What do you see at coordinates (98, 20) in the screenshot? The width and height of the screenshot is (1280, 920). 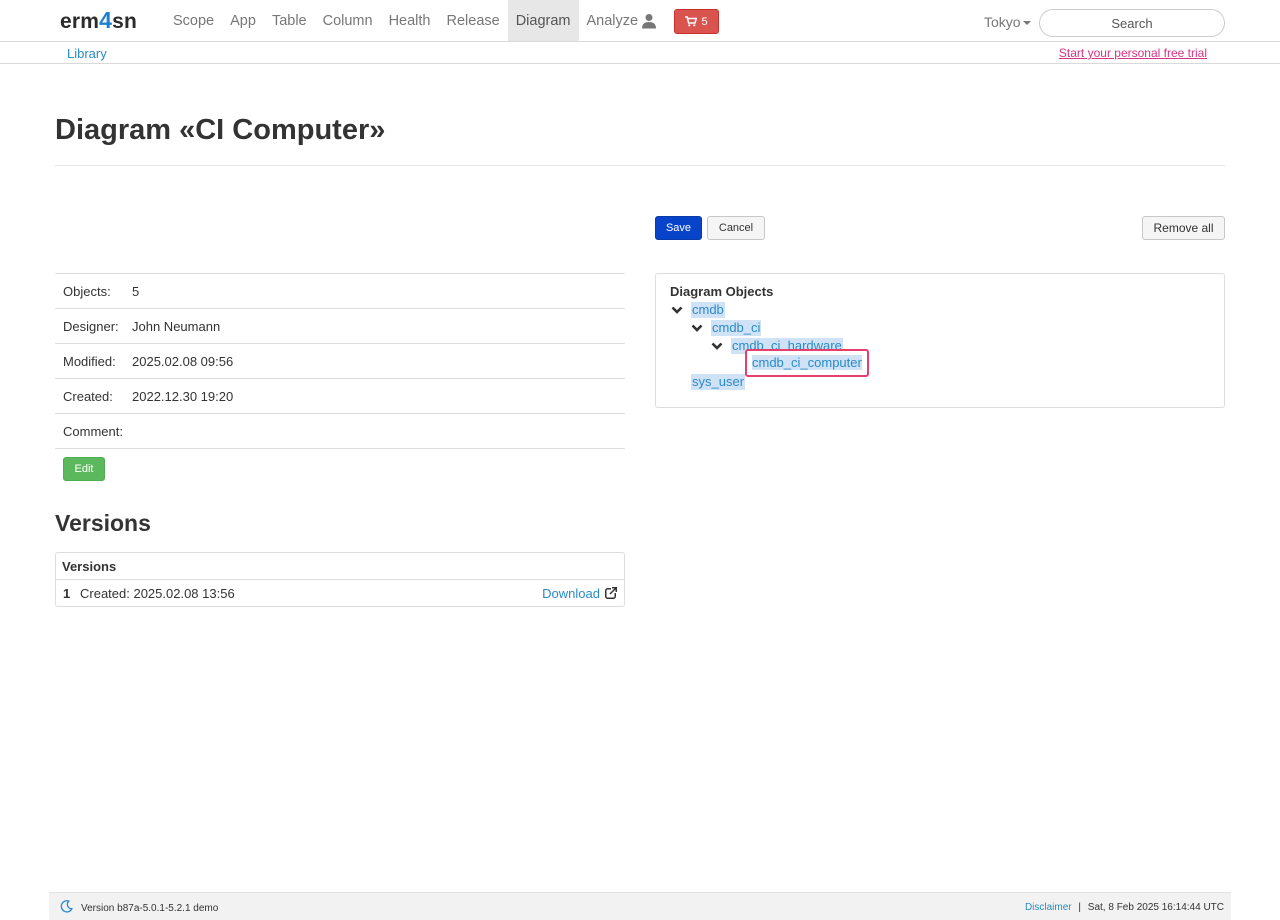 I see `brand-logo: erm4sn` at bounding box center [98, 20].